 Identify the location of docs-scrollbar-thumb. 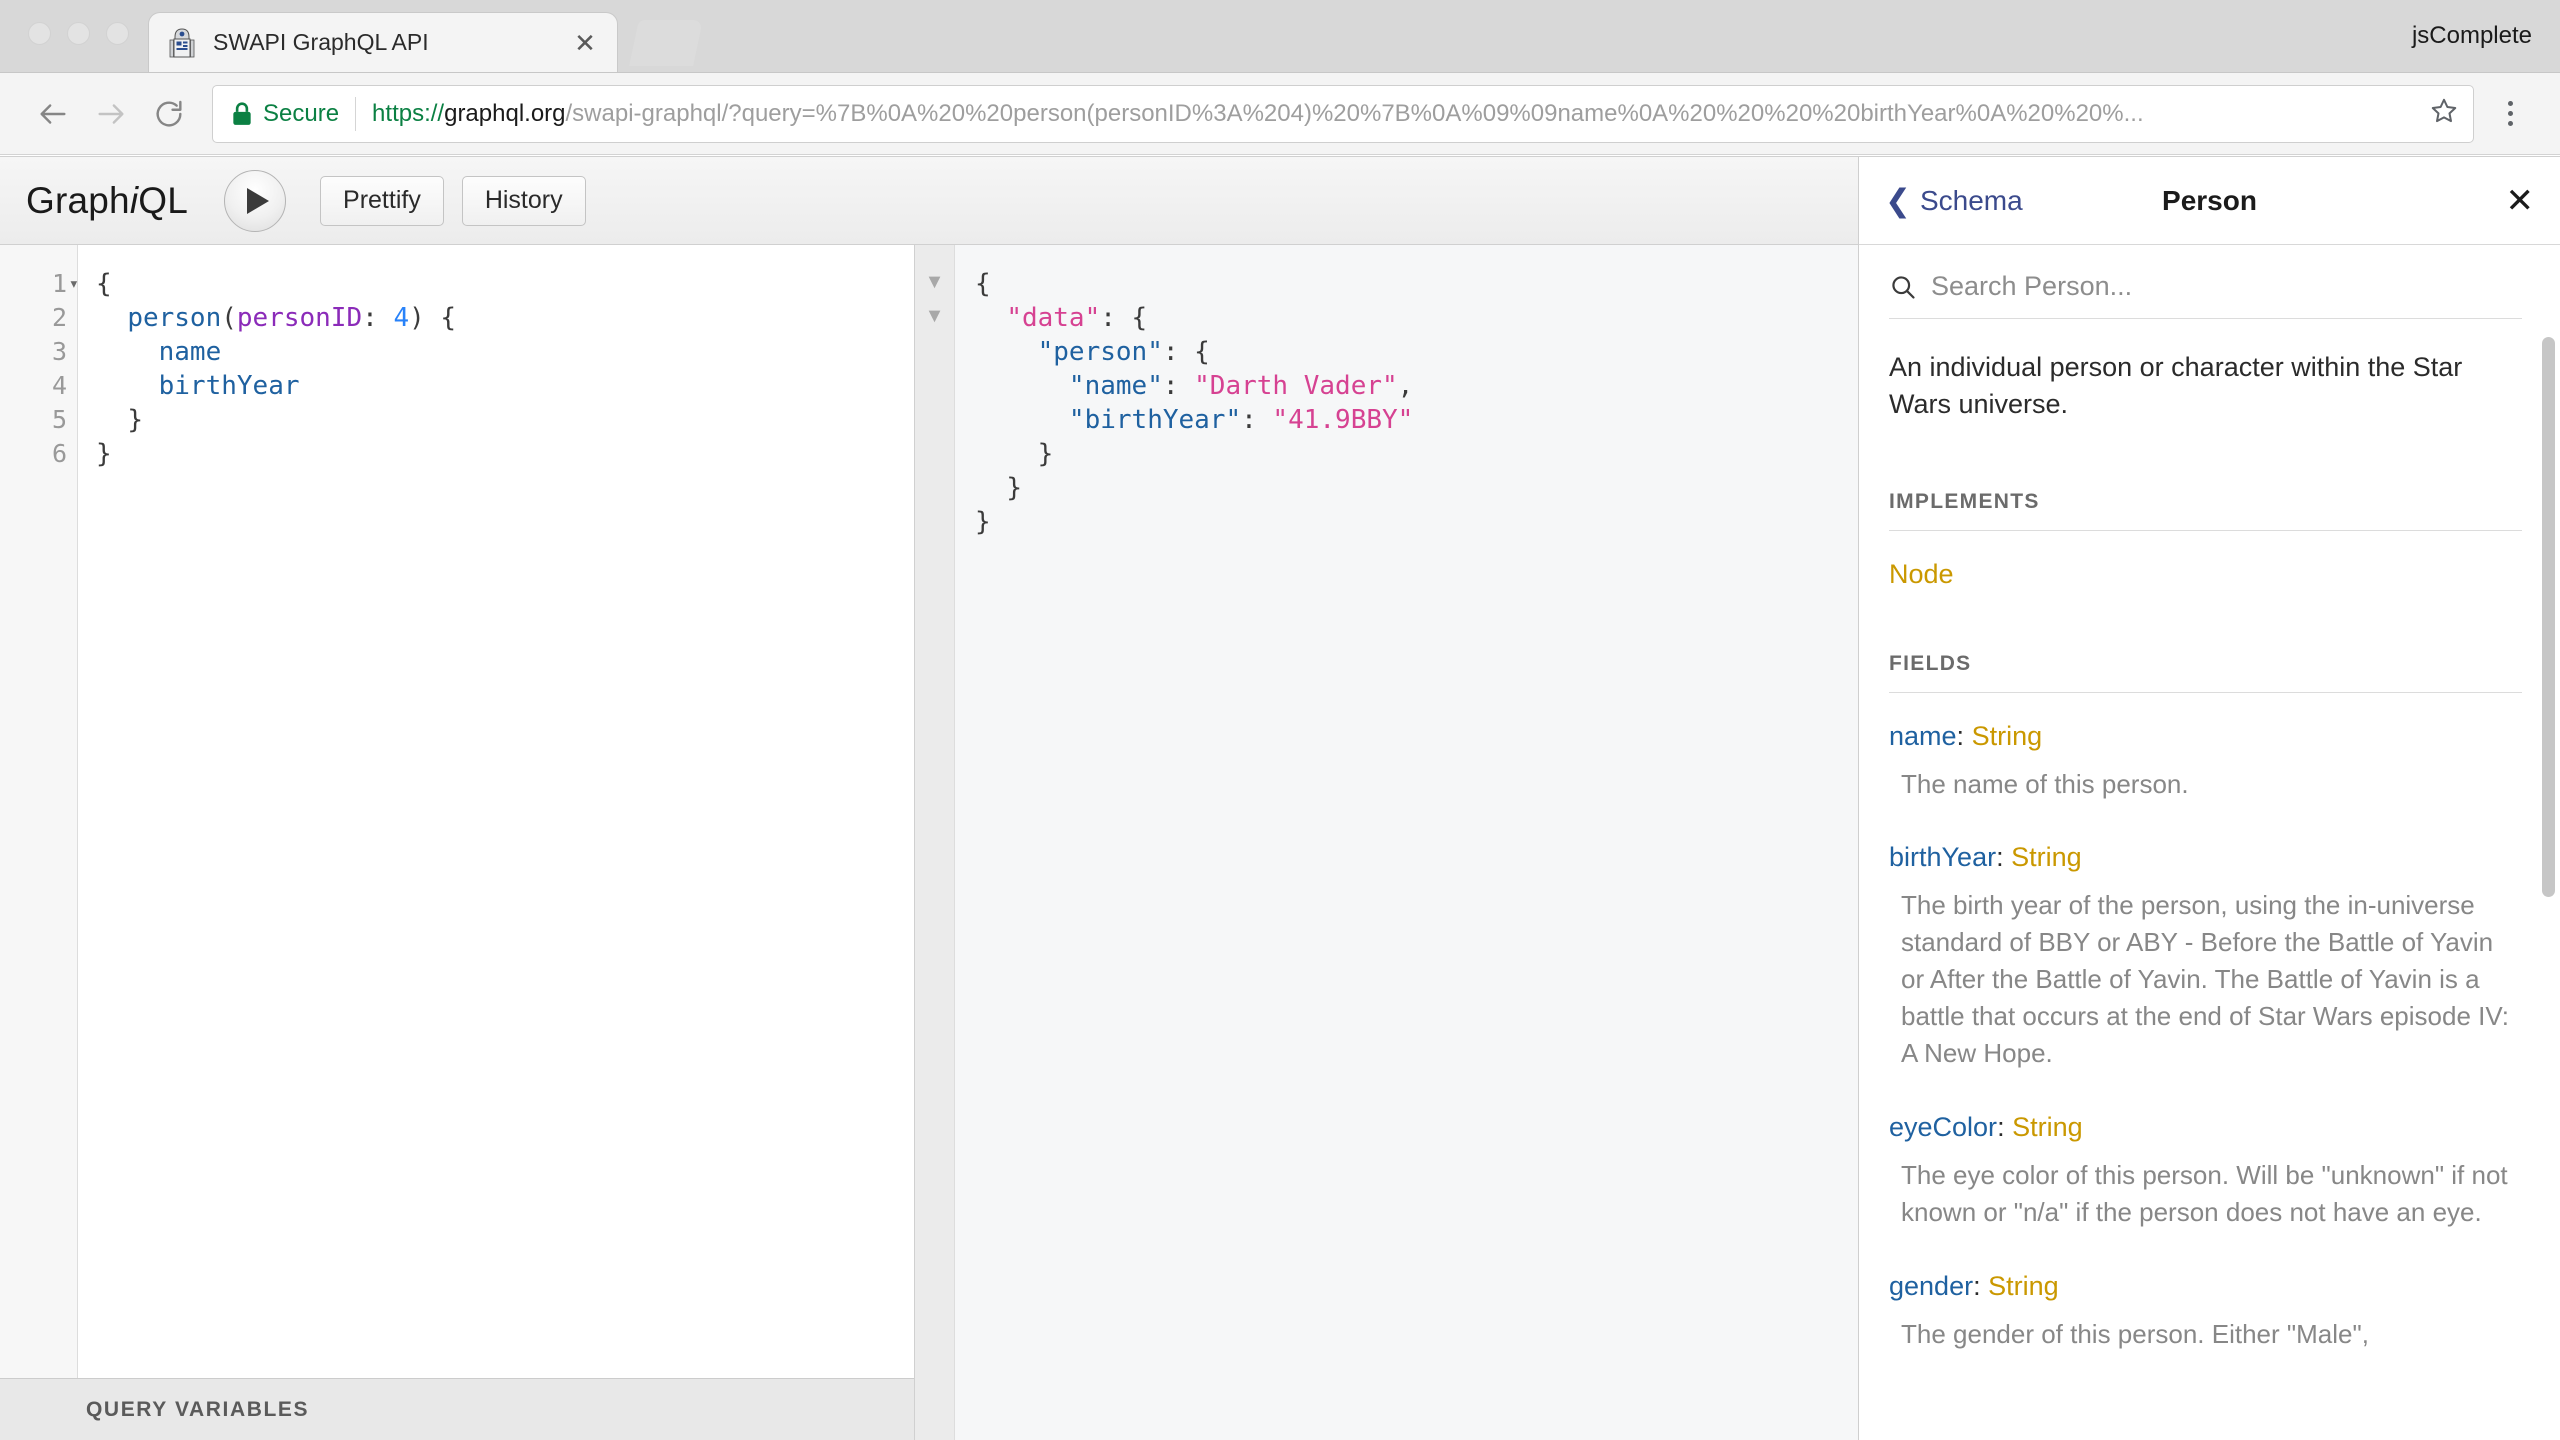
(2548, 617).